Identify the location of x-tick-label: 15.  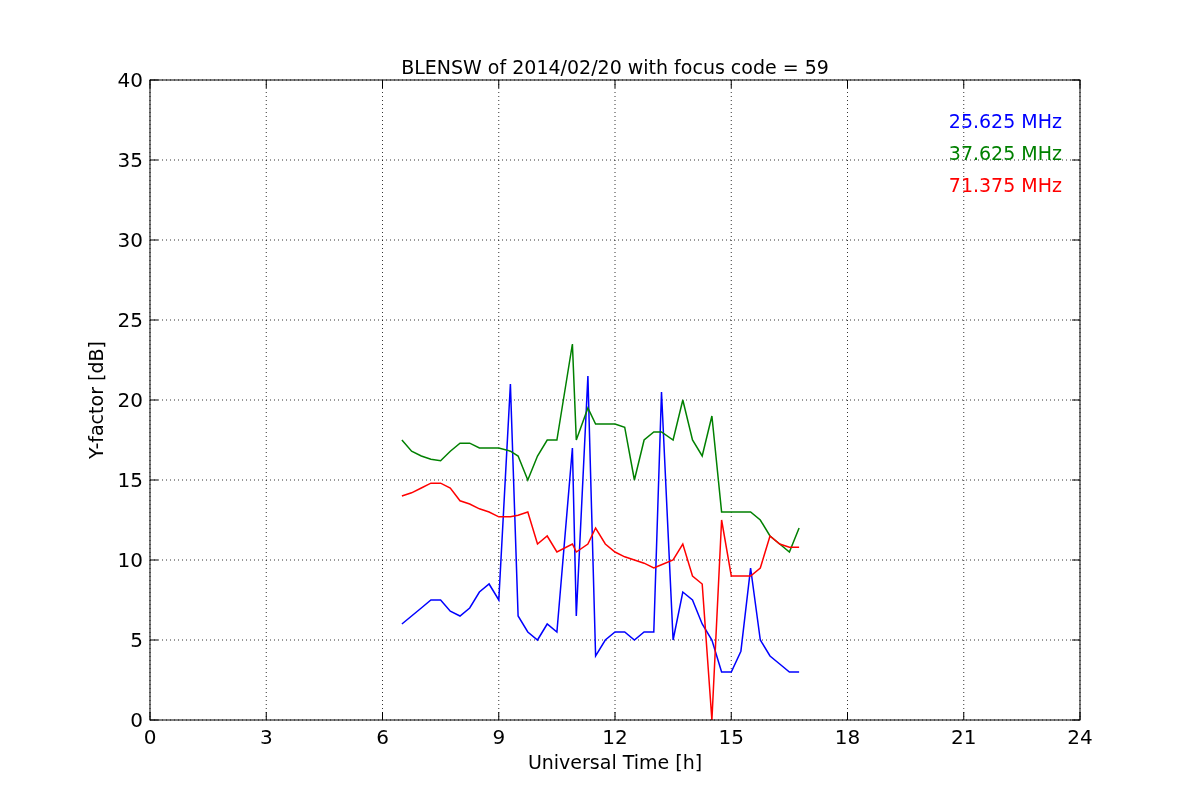
(731, 737).